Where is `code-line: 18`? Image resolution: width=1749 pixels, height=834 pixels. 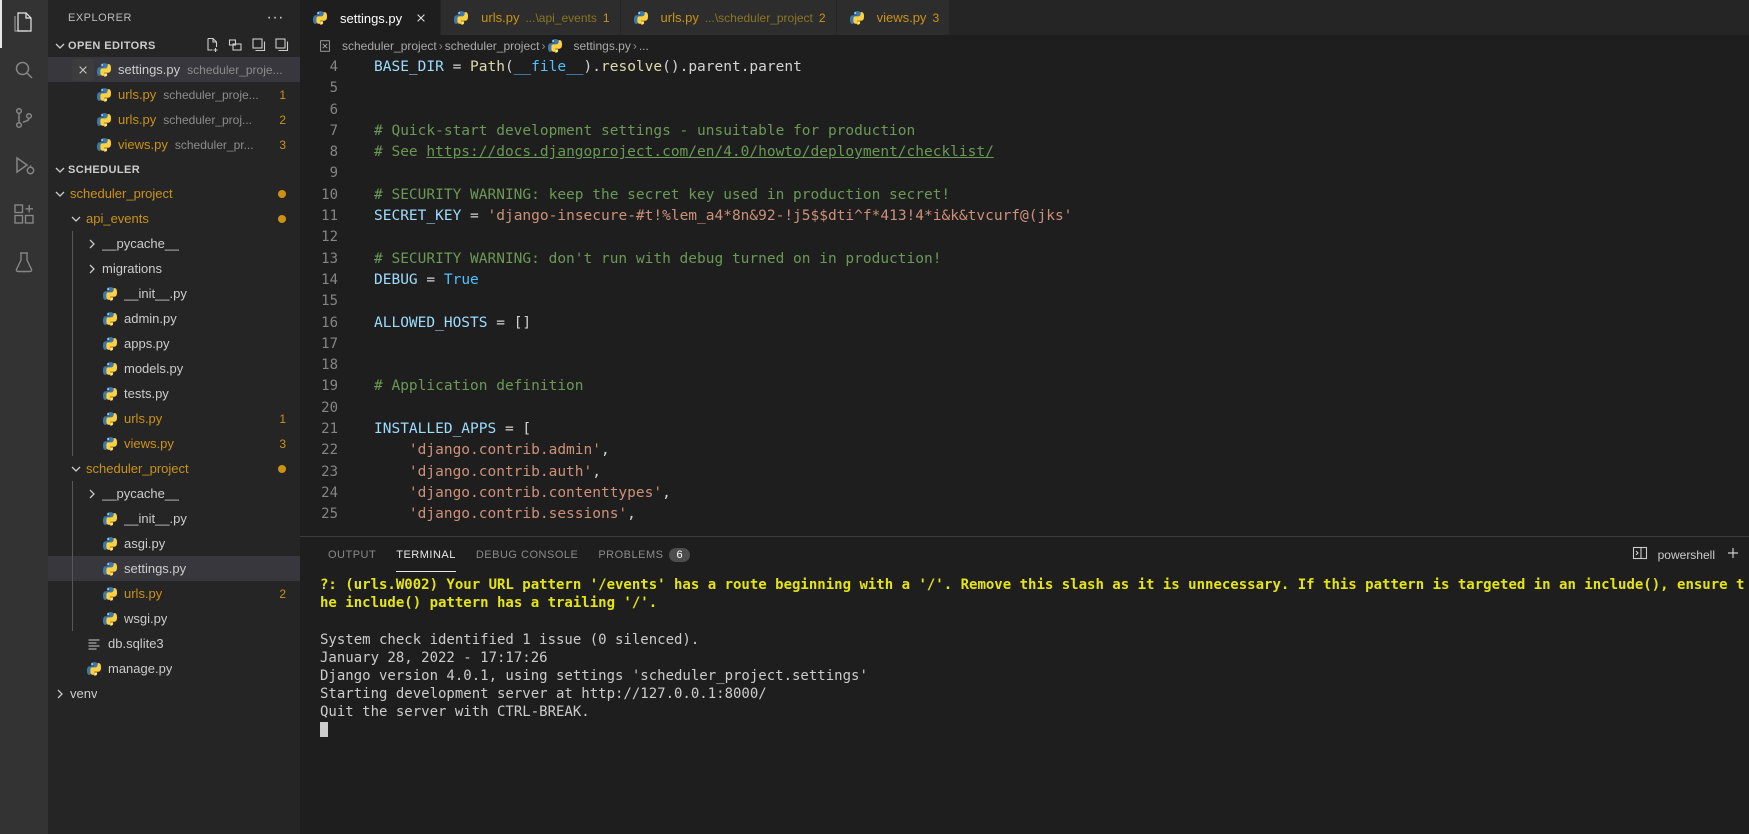
code-line: 18 is located at coordinates (1024, 365).